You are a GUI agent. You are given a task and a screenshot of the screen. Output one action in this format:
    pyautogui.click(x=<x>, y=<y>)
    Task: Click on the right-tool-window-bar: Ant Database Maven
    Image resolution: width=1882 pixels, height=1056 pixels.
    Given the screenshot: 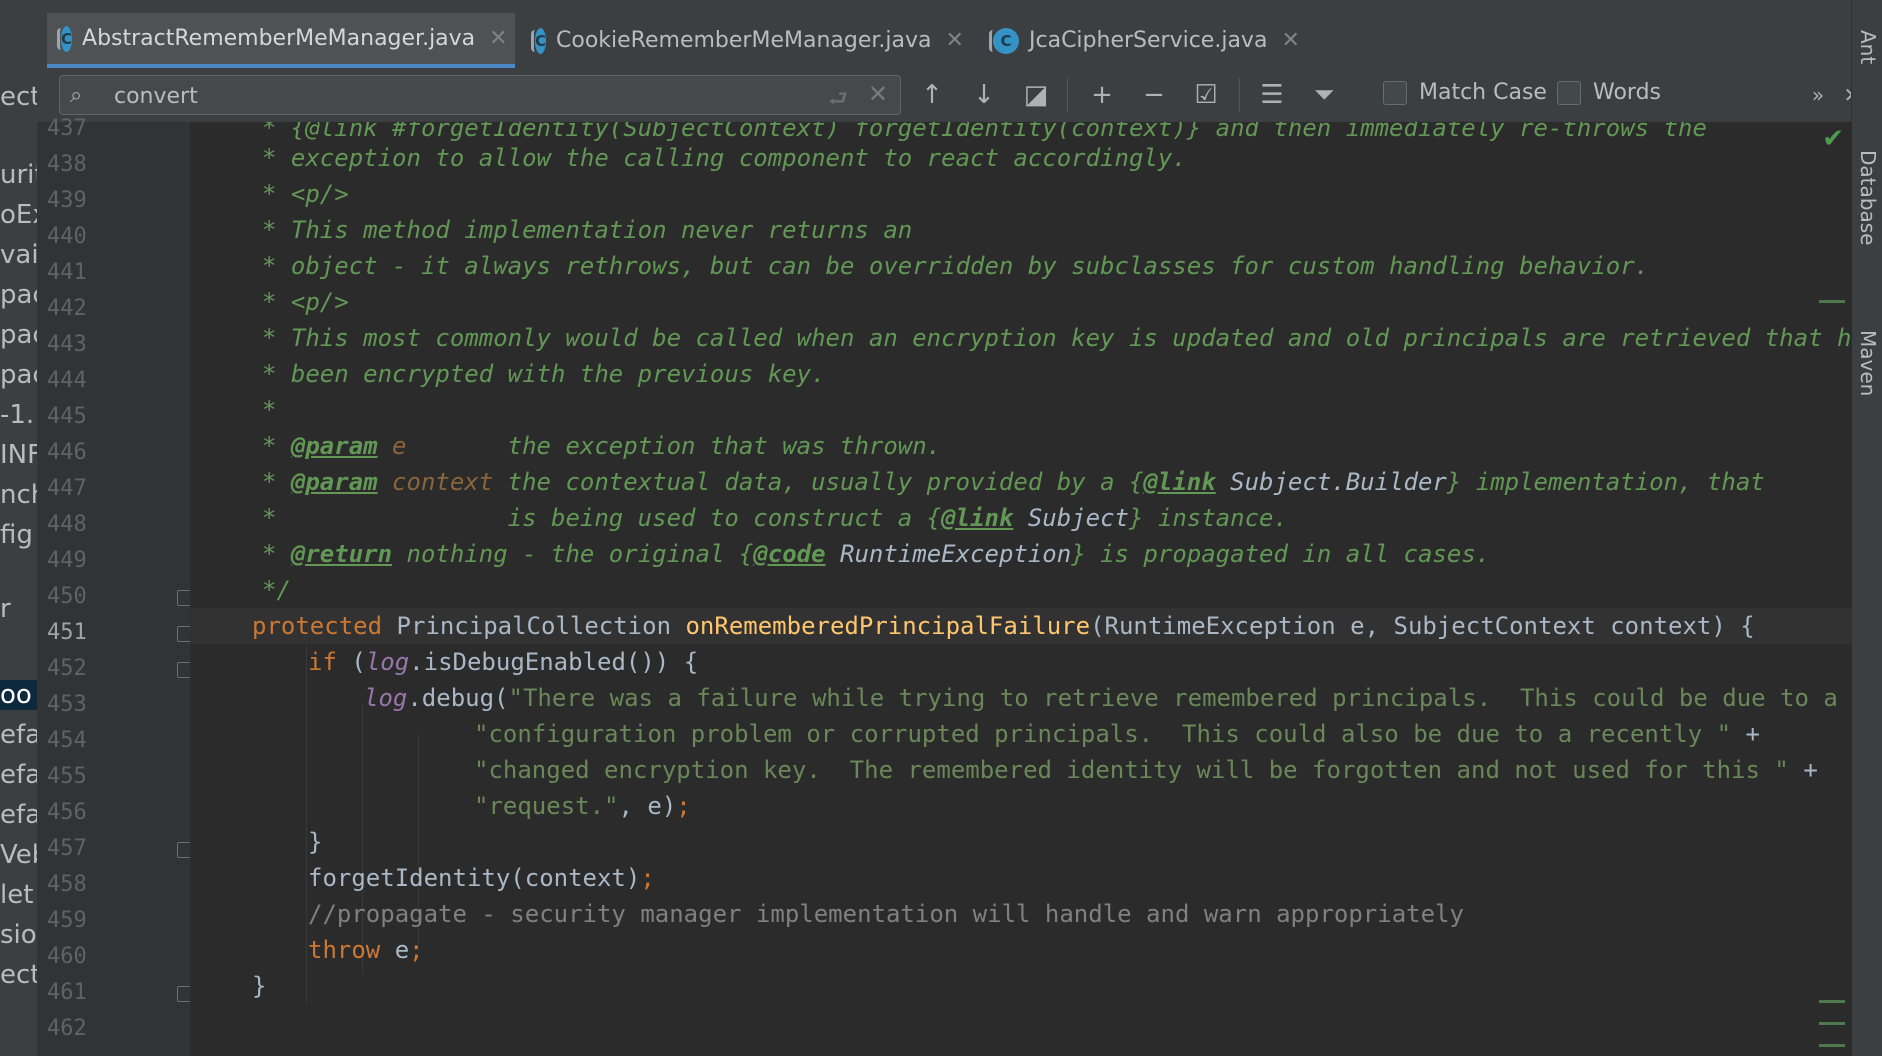 What is the action you would take?
    pyautogui.click(x=1866, y=528)
    